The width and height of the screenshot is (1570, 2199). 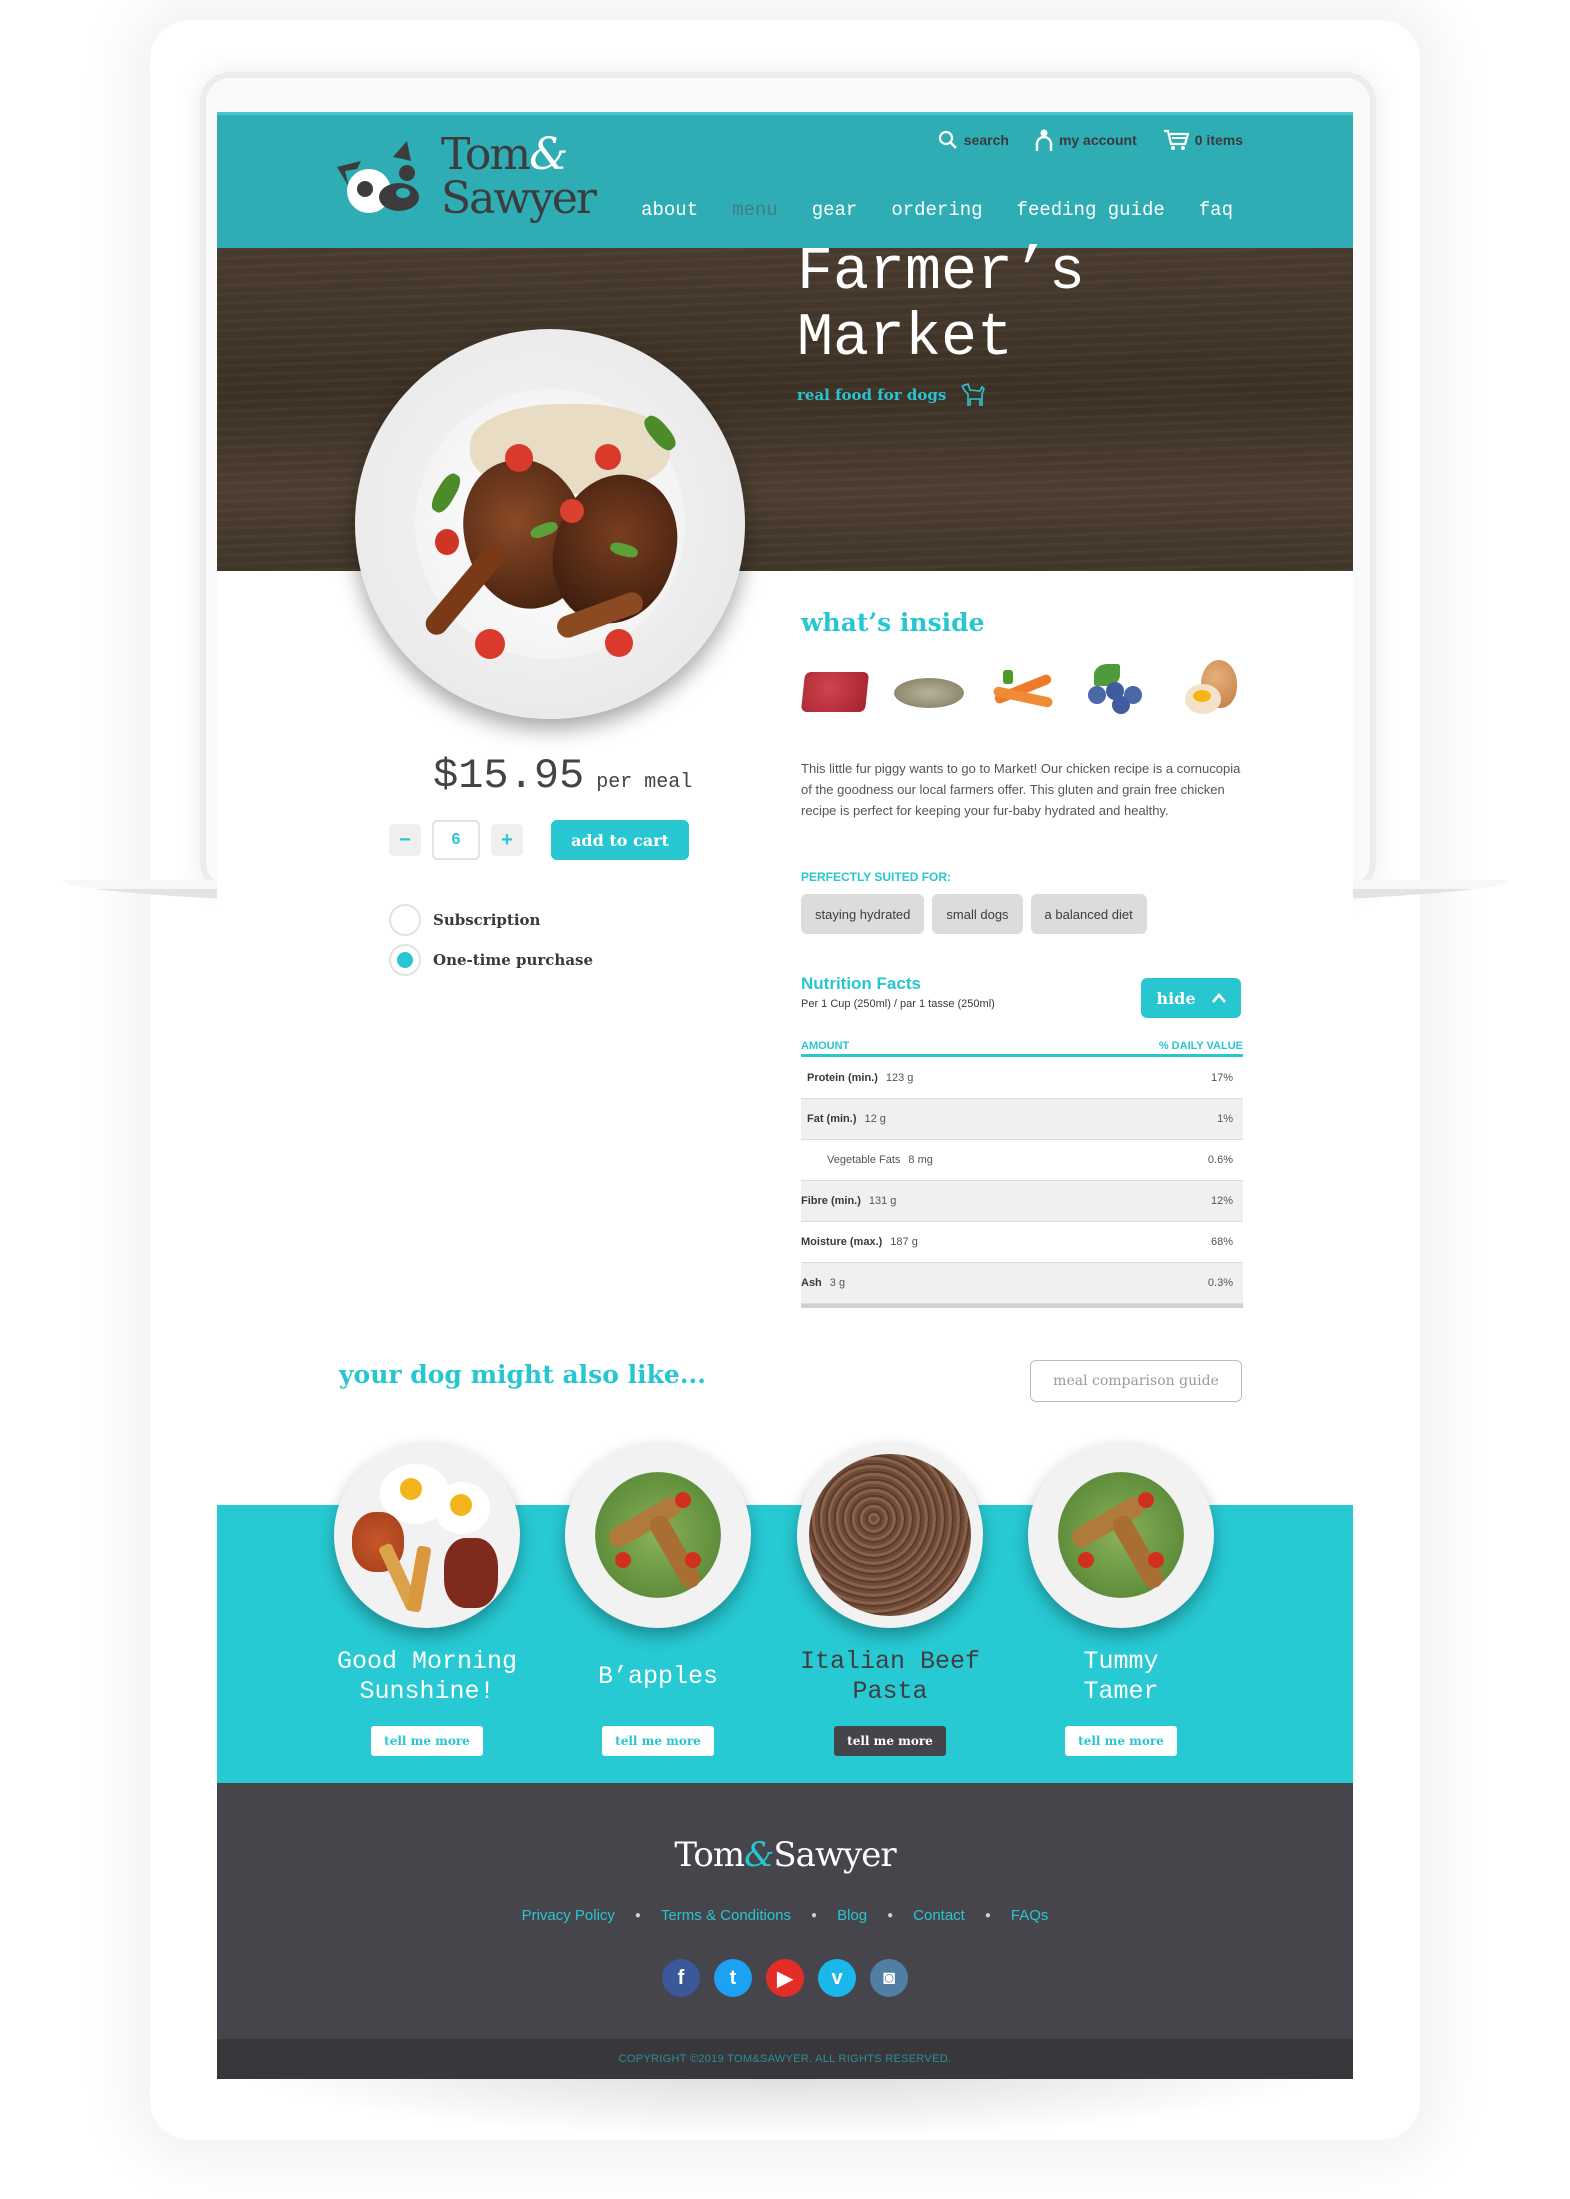 I want to click on meal-card-bapples: B’apples tell me more, so click(x=658, y=1599).